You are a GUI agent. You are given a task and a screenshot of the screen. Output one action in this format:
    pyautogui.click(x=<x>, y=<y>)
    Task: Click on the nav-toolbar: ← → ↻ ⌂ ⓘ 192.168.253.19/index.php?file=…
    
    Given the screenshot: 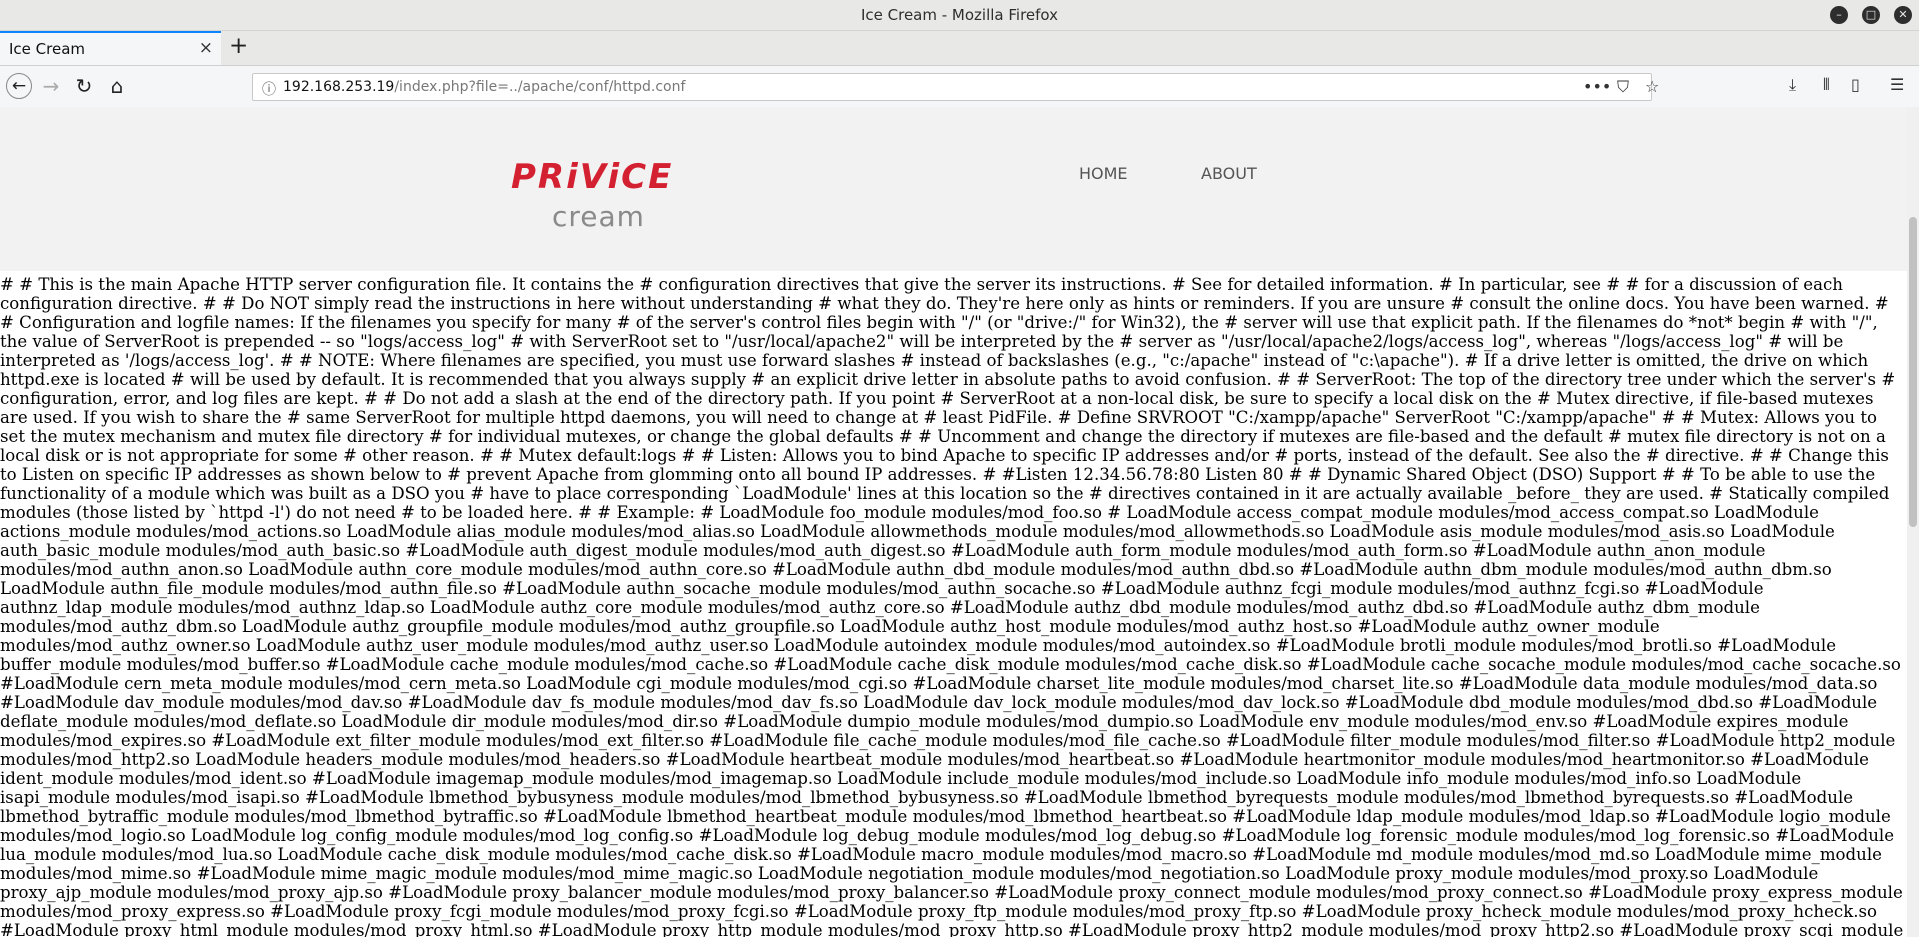 What is the action you would take?
    pyautogui.click(x=959, y=87)
    